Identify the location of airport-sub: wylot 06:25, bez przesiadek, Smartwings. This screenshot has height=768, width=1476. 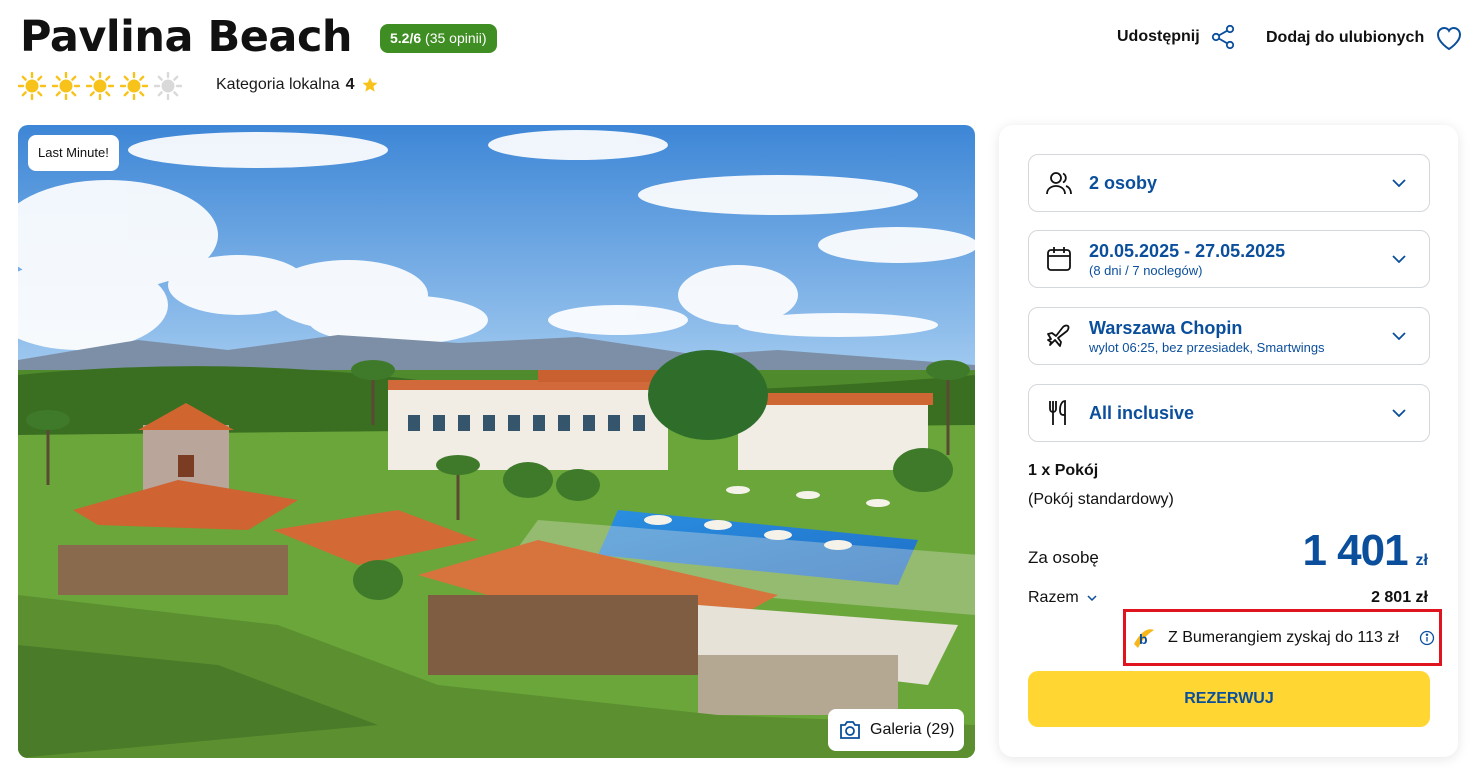
(1207, 347).